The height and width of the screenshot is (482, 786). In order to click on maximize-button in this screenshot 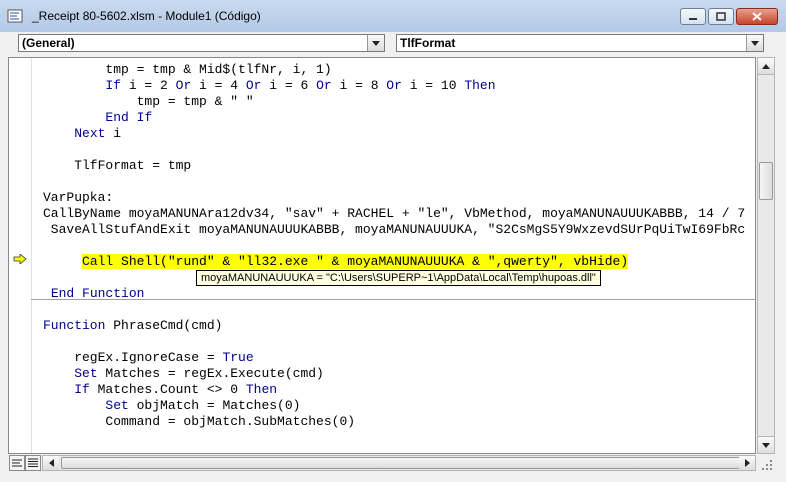, I will do `click(721, 16)`.